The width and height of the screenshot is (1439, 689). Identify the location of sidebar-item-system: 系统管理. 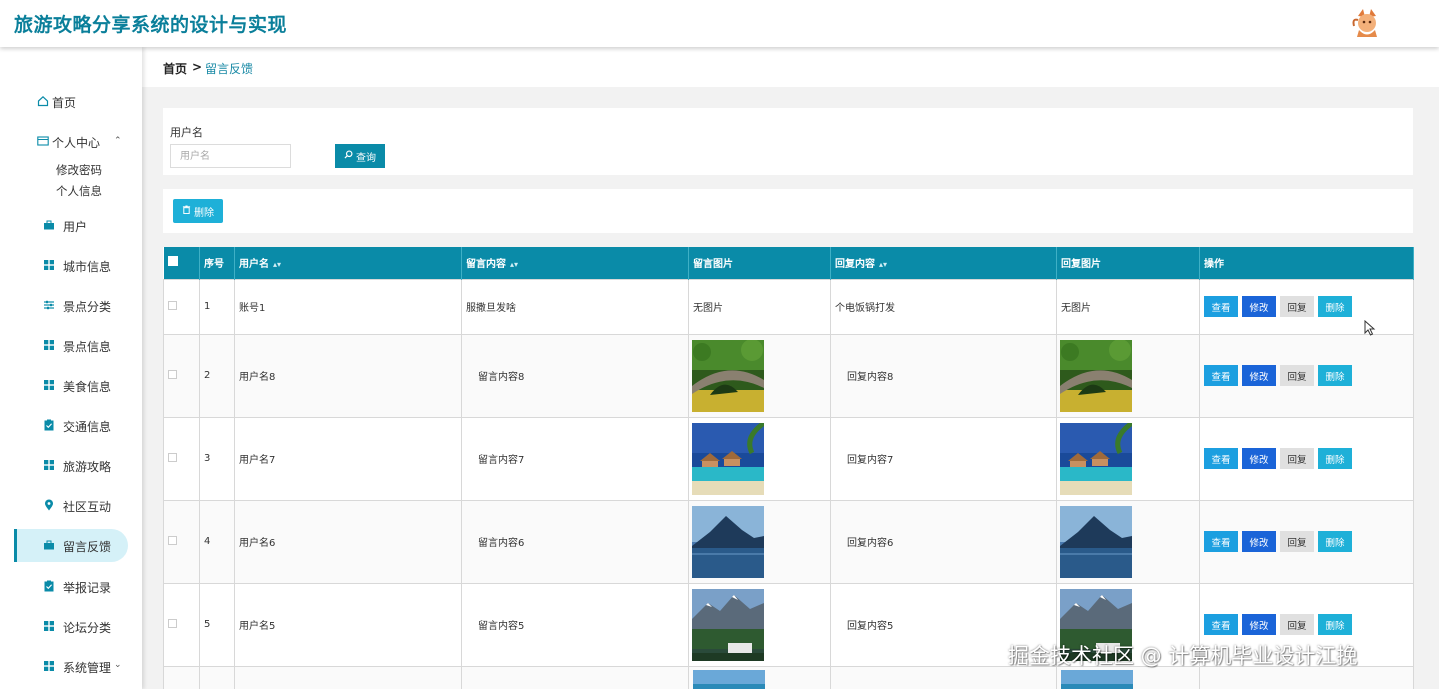
(71, 666).